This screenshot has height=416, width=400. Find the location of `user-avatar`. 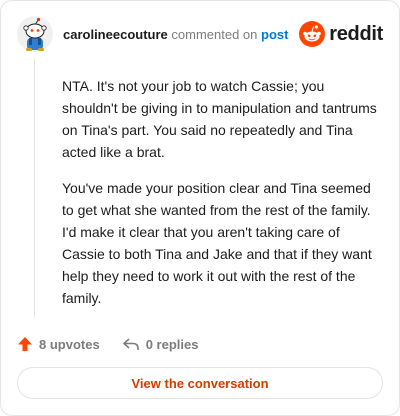

user-avatar is located at coordinates (35, 34).